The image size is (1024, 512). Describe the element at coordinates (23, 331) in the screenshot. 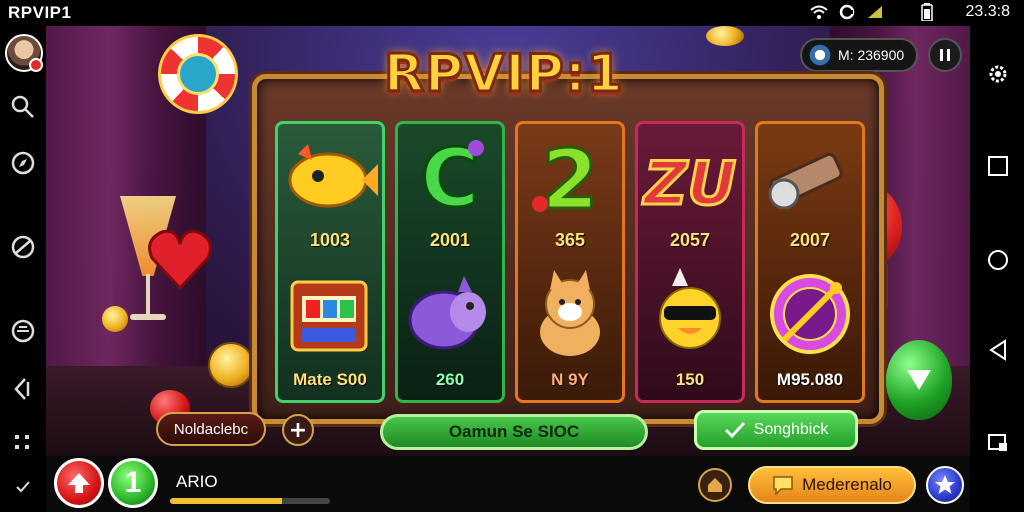

I see `chat-icon` at that location.